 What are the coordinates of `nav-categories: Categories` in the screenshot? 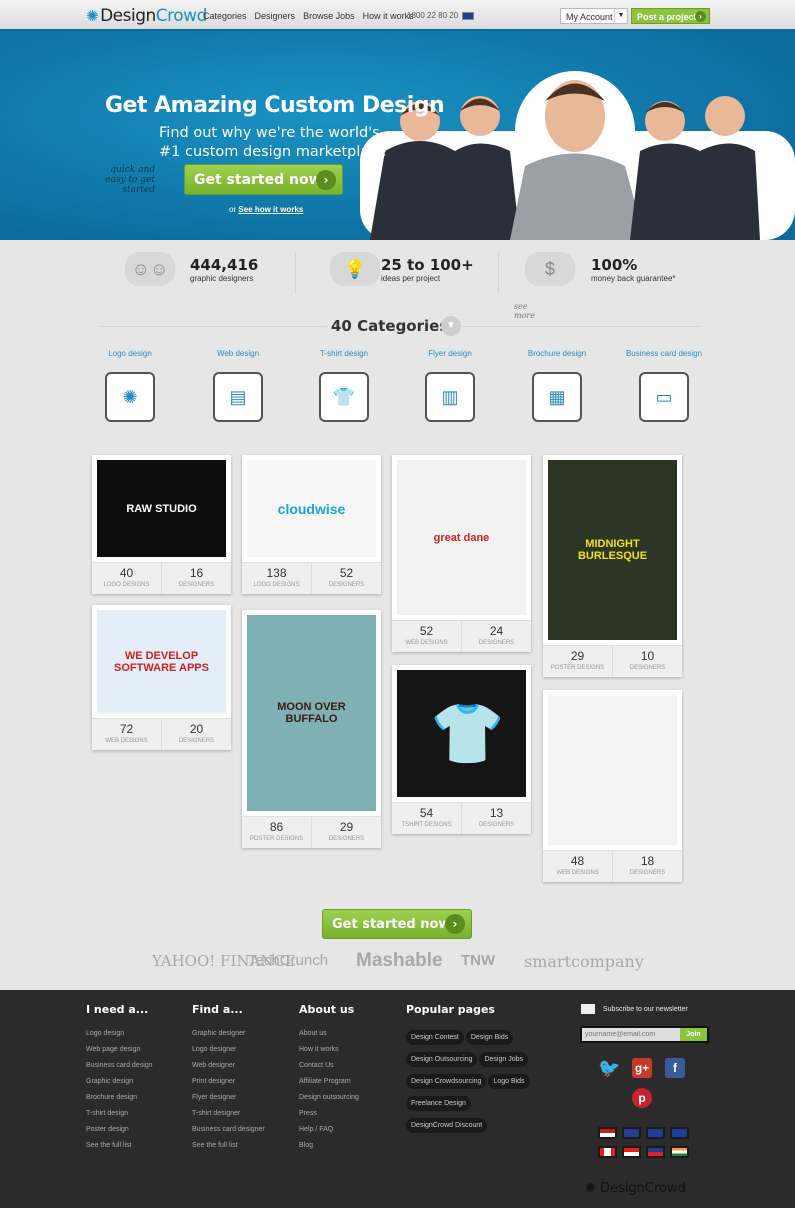 It's located at (225, 16).